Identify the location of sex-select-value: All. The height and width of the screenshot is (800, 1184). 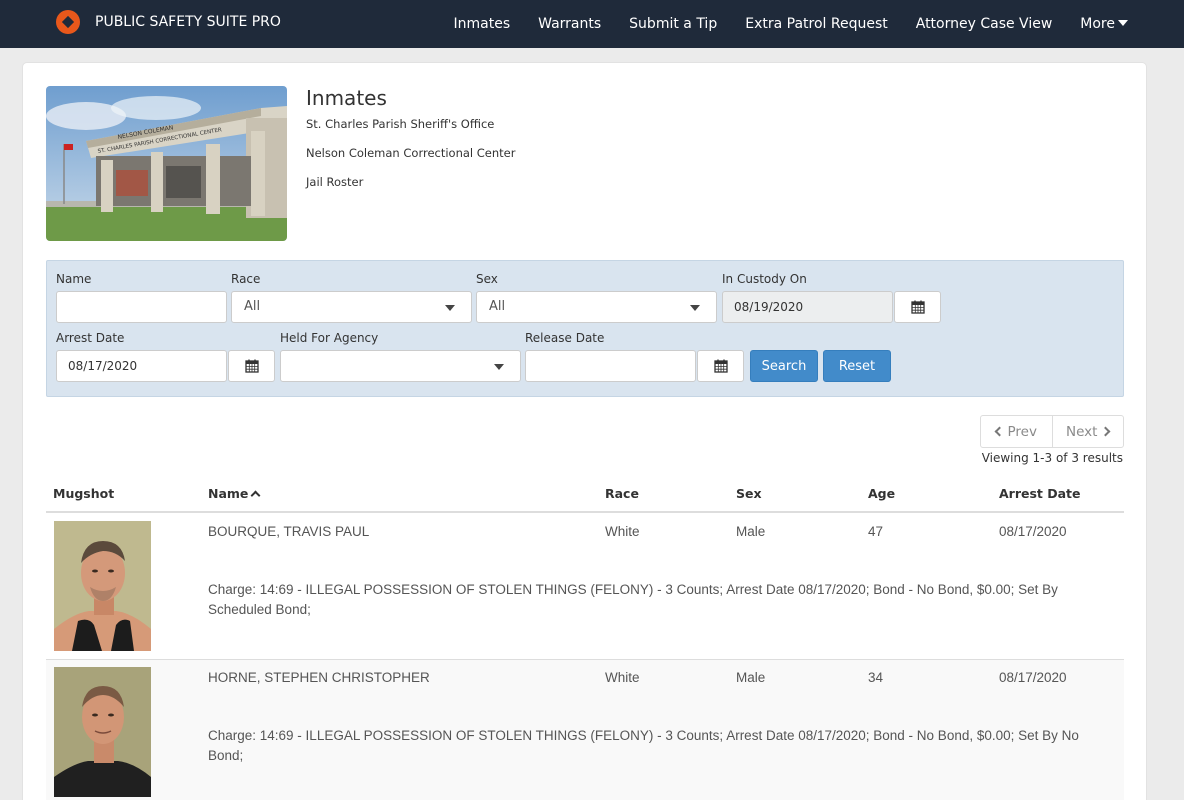
(497, 306).